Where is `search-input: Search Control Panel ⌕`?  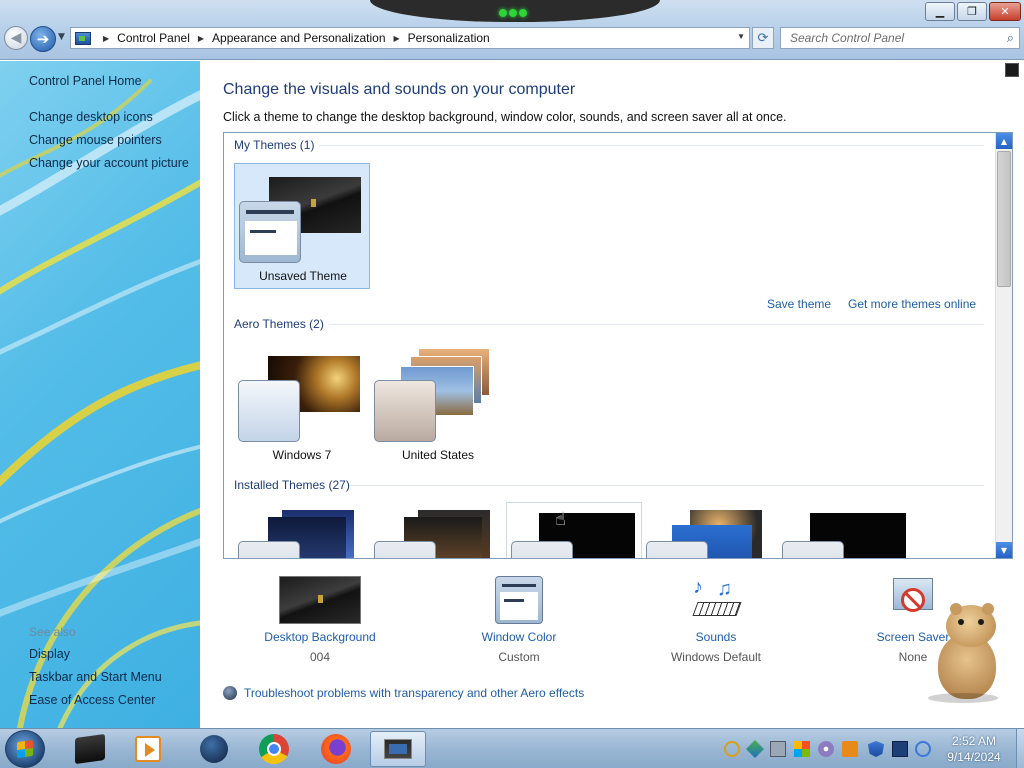
search-input: Search Control Panel ⌕ is located at coordinates (900, 38).